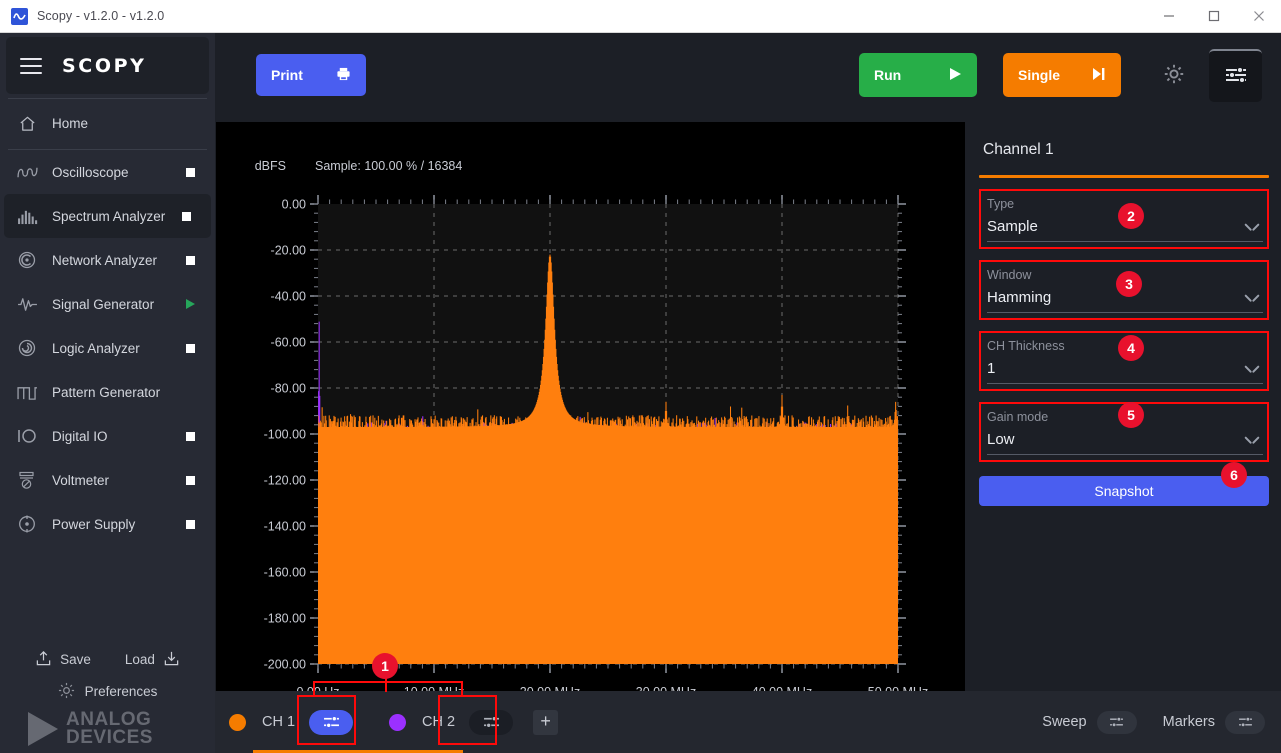 The width and height of the screenshot is (1281, 753). What do you see at coordinates (139, 660) in the screenshot?
I see `load-label: Load` at bounding box center [139, 660].